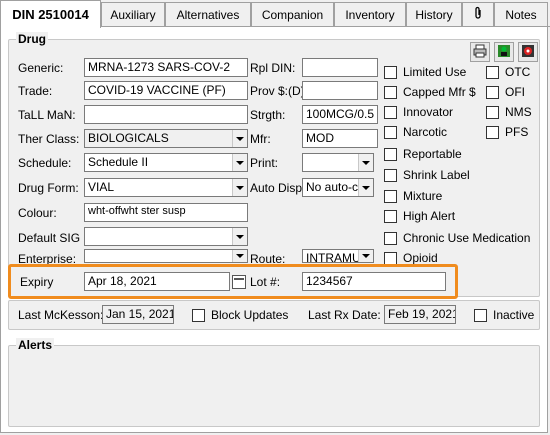  Describe the element at coordinates (41, 68) in the screenshot. I see `generic-label: Generic:` at that location.